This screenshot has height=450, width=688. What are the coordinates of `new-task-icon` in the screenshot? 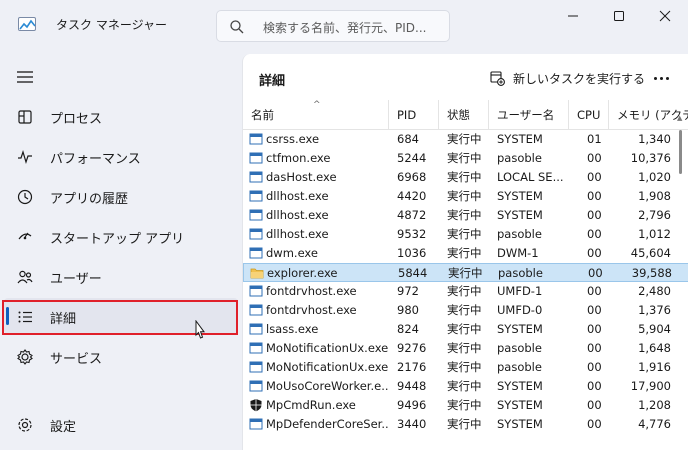 It's located at (497, 78).